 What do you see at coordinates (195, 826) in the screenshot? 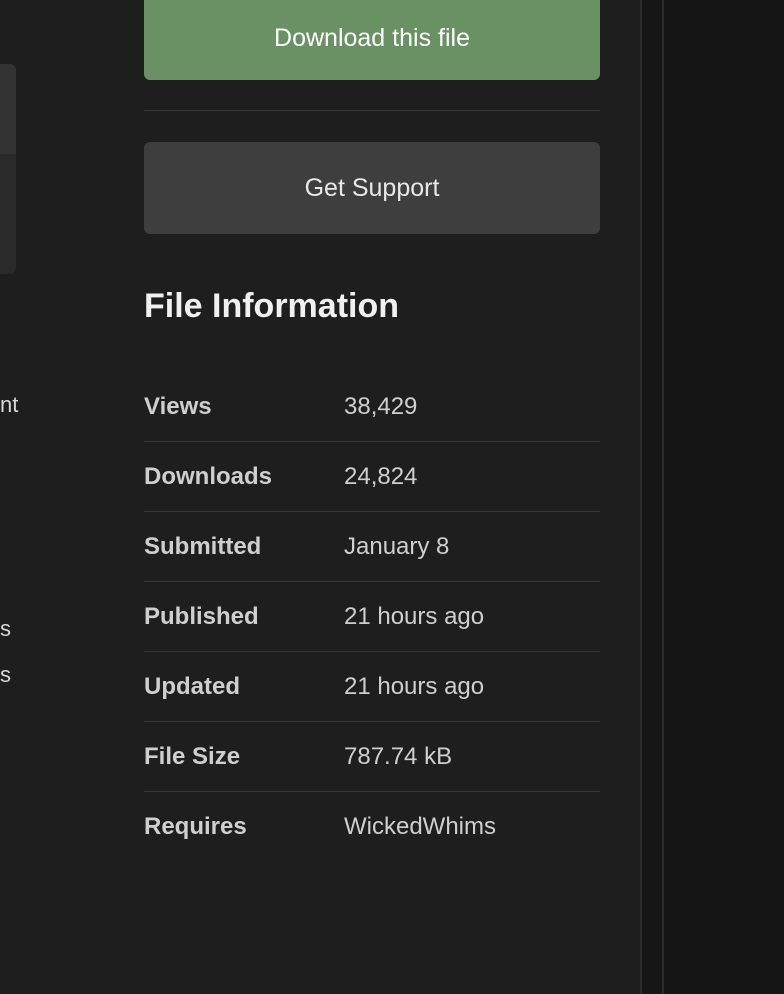
I see `info-label: Requires` at bounding box center [195, 826].